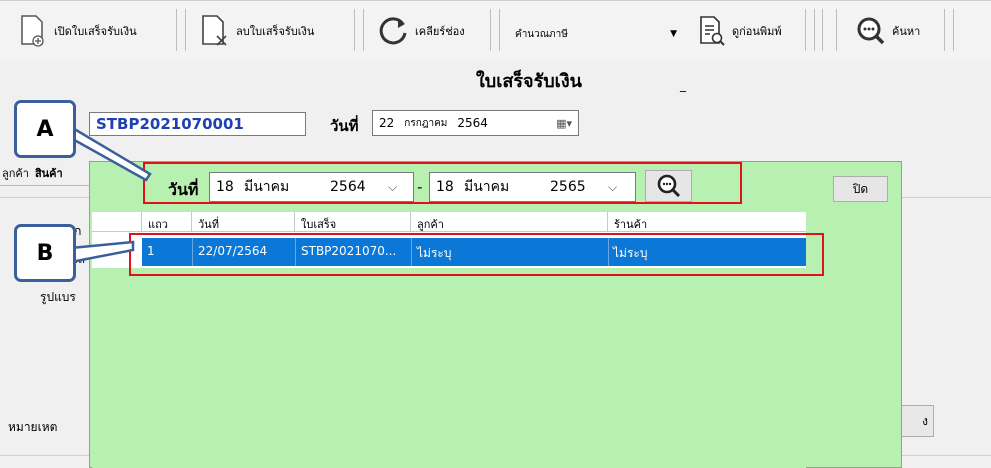 Image resolution: width=991 pixels, height=468 pixels. What do you see at coordinates (45, 253) in the screenshot?
I see `callout-label-b: B` at bounding box center [45, 253].